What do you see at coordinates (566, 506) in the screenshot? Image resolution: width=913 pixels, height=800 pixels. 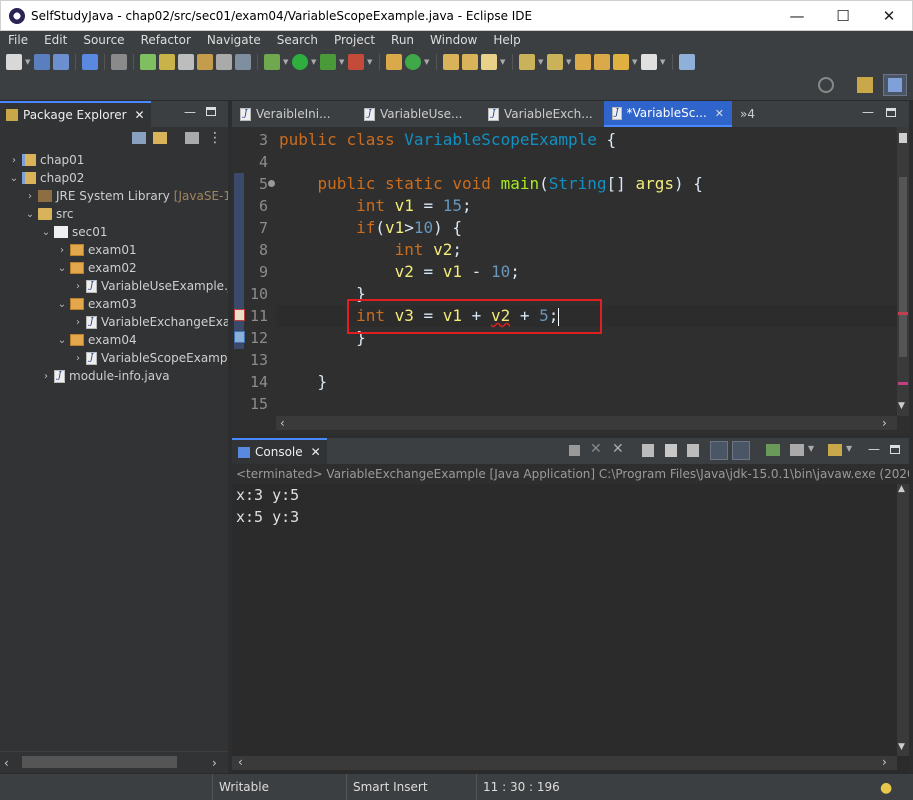 I see `console-output: x:3 y:5 x:5 y:3` at bounding box center [566, 506].